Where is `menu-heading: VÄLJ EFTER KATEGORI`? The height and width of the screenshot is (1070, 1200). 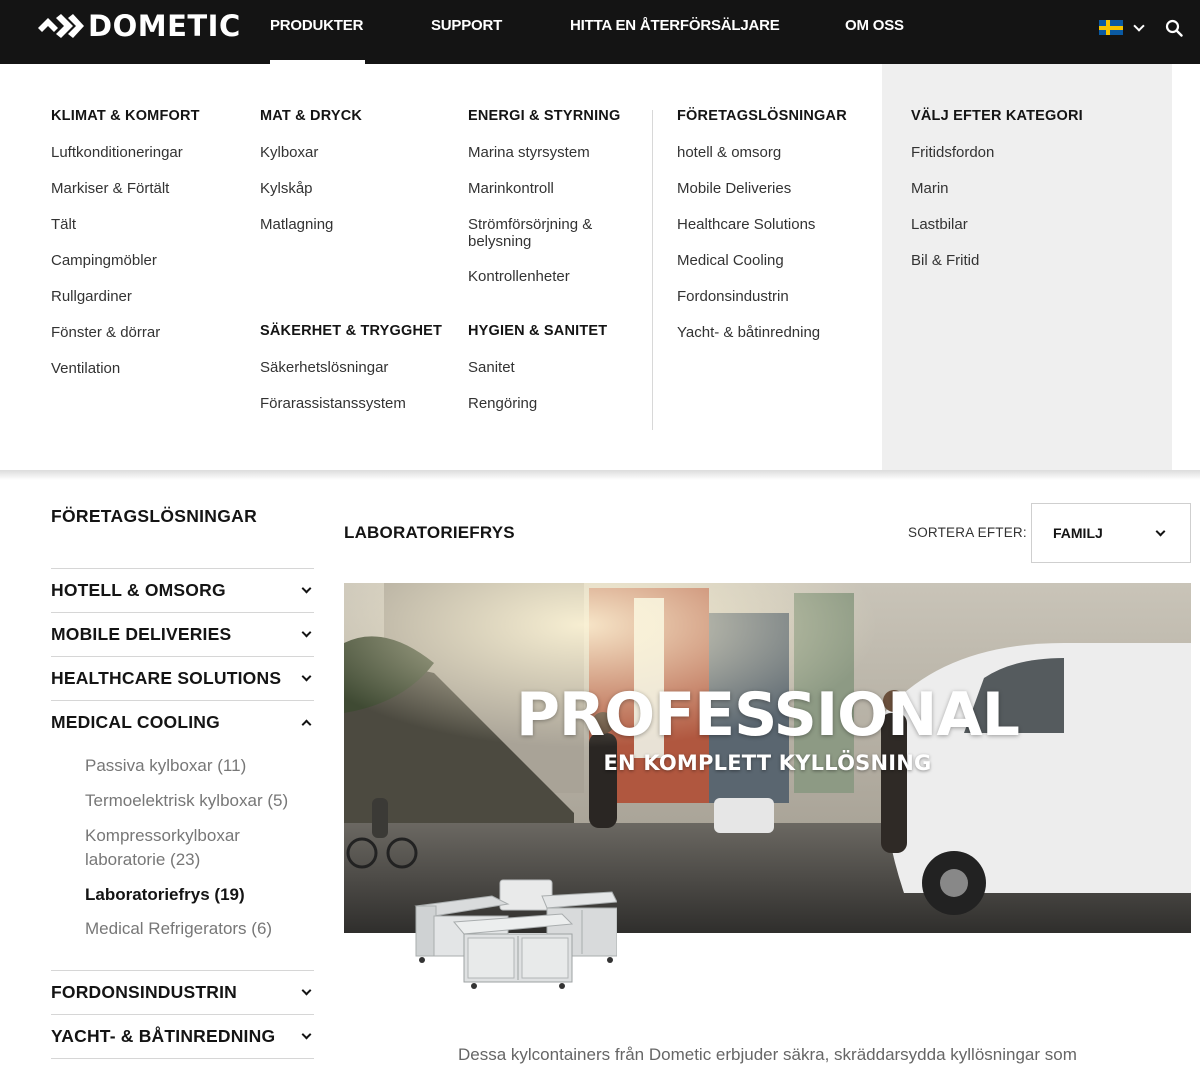 menu-heading: VÄLJ EFTER KATEGORI is located at coordinates (997, 116).